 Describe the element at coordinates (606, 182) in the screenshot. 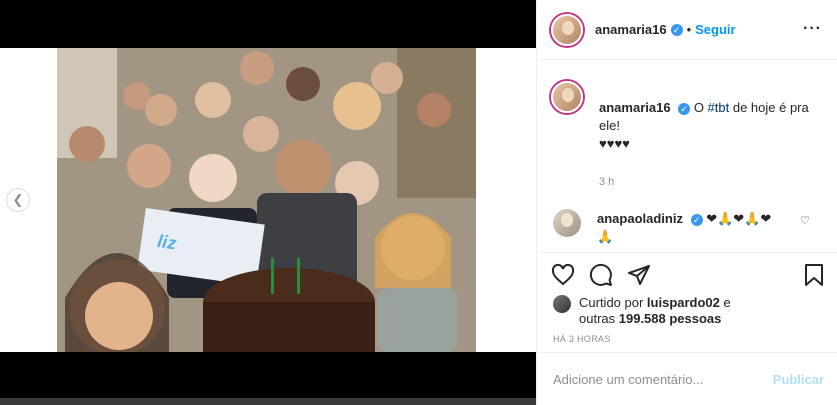

I see `caption-time: 3 h` at that location.